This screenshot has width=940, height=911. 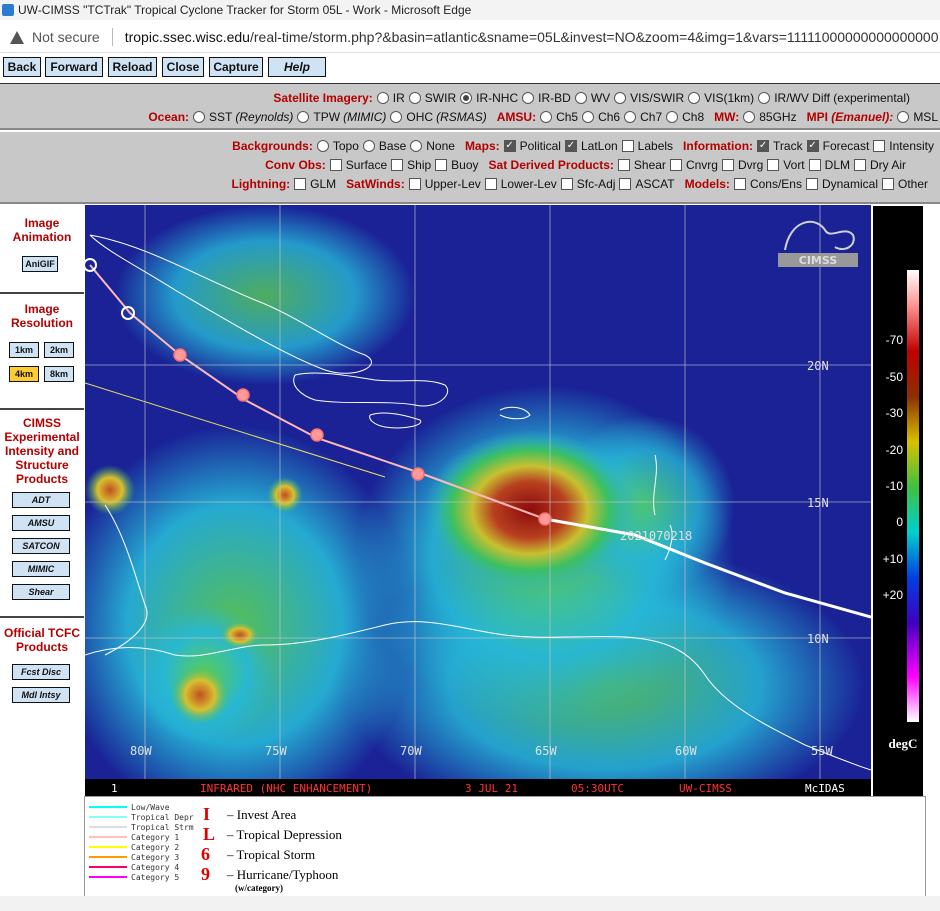 What do you see at coordinates (41, 695) in the screenshot?
I see `mdl-intsy-button: Mdl Intsy` at bounding box center [41, 695].